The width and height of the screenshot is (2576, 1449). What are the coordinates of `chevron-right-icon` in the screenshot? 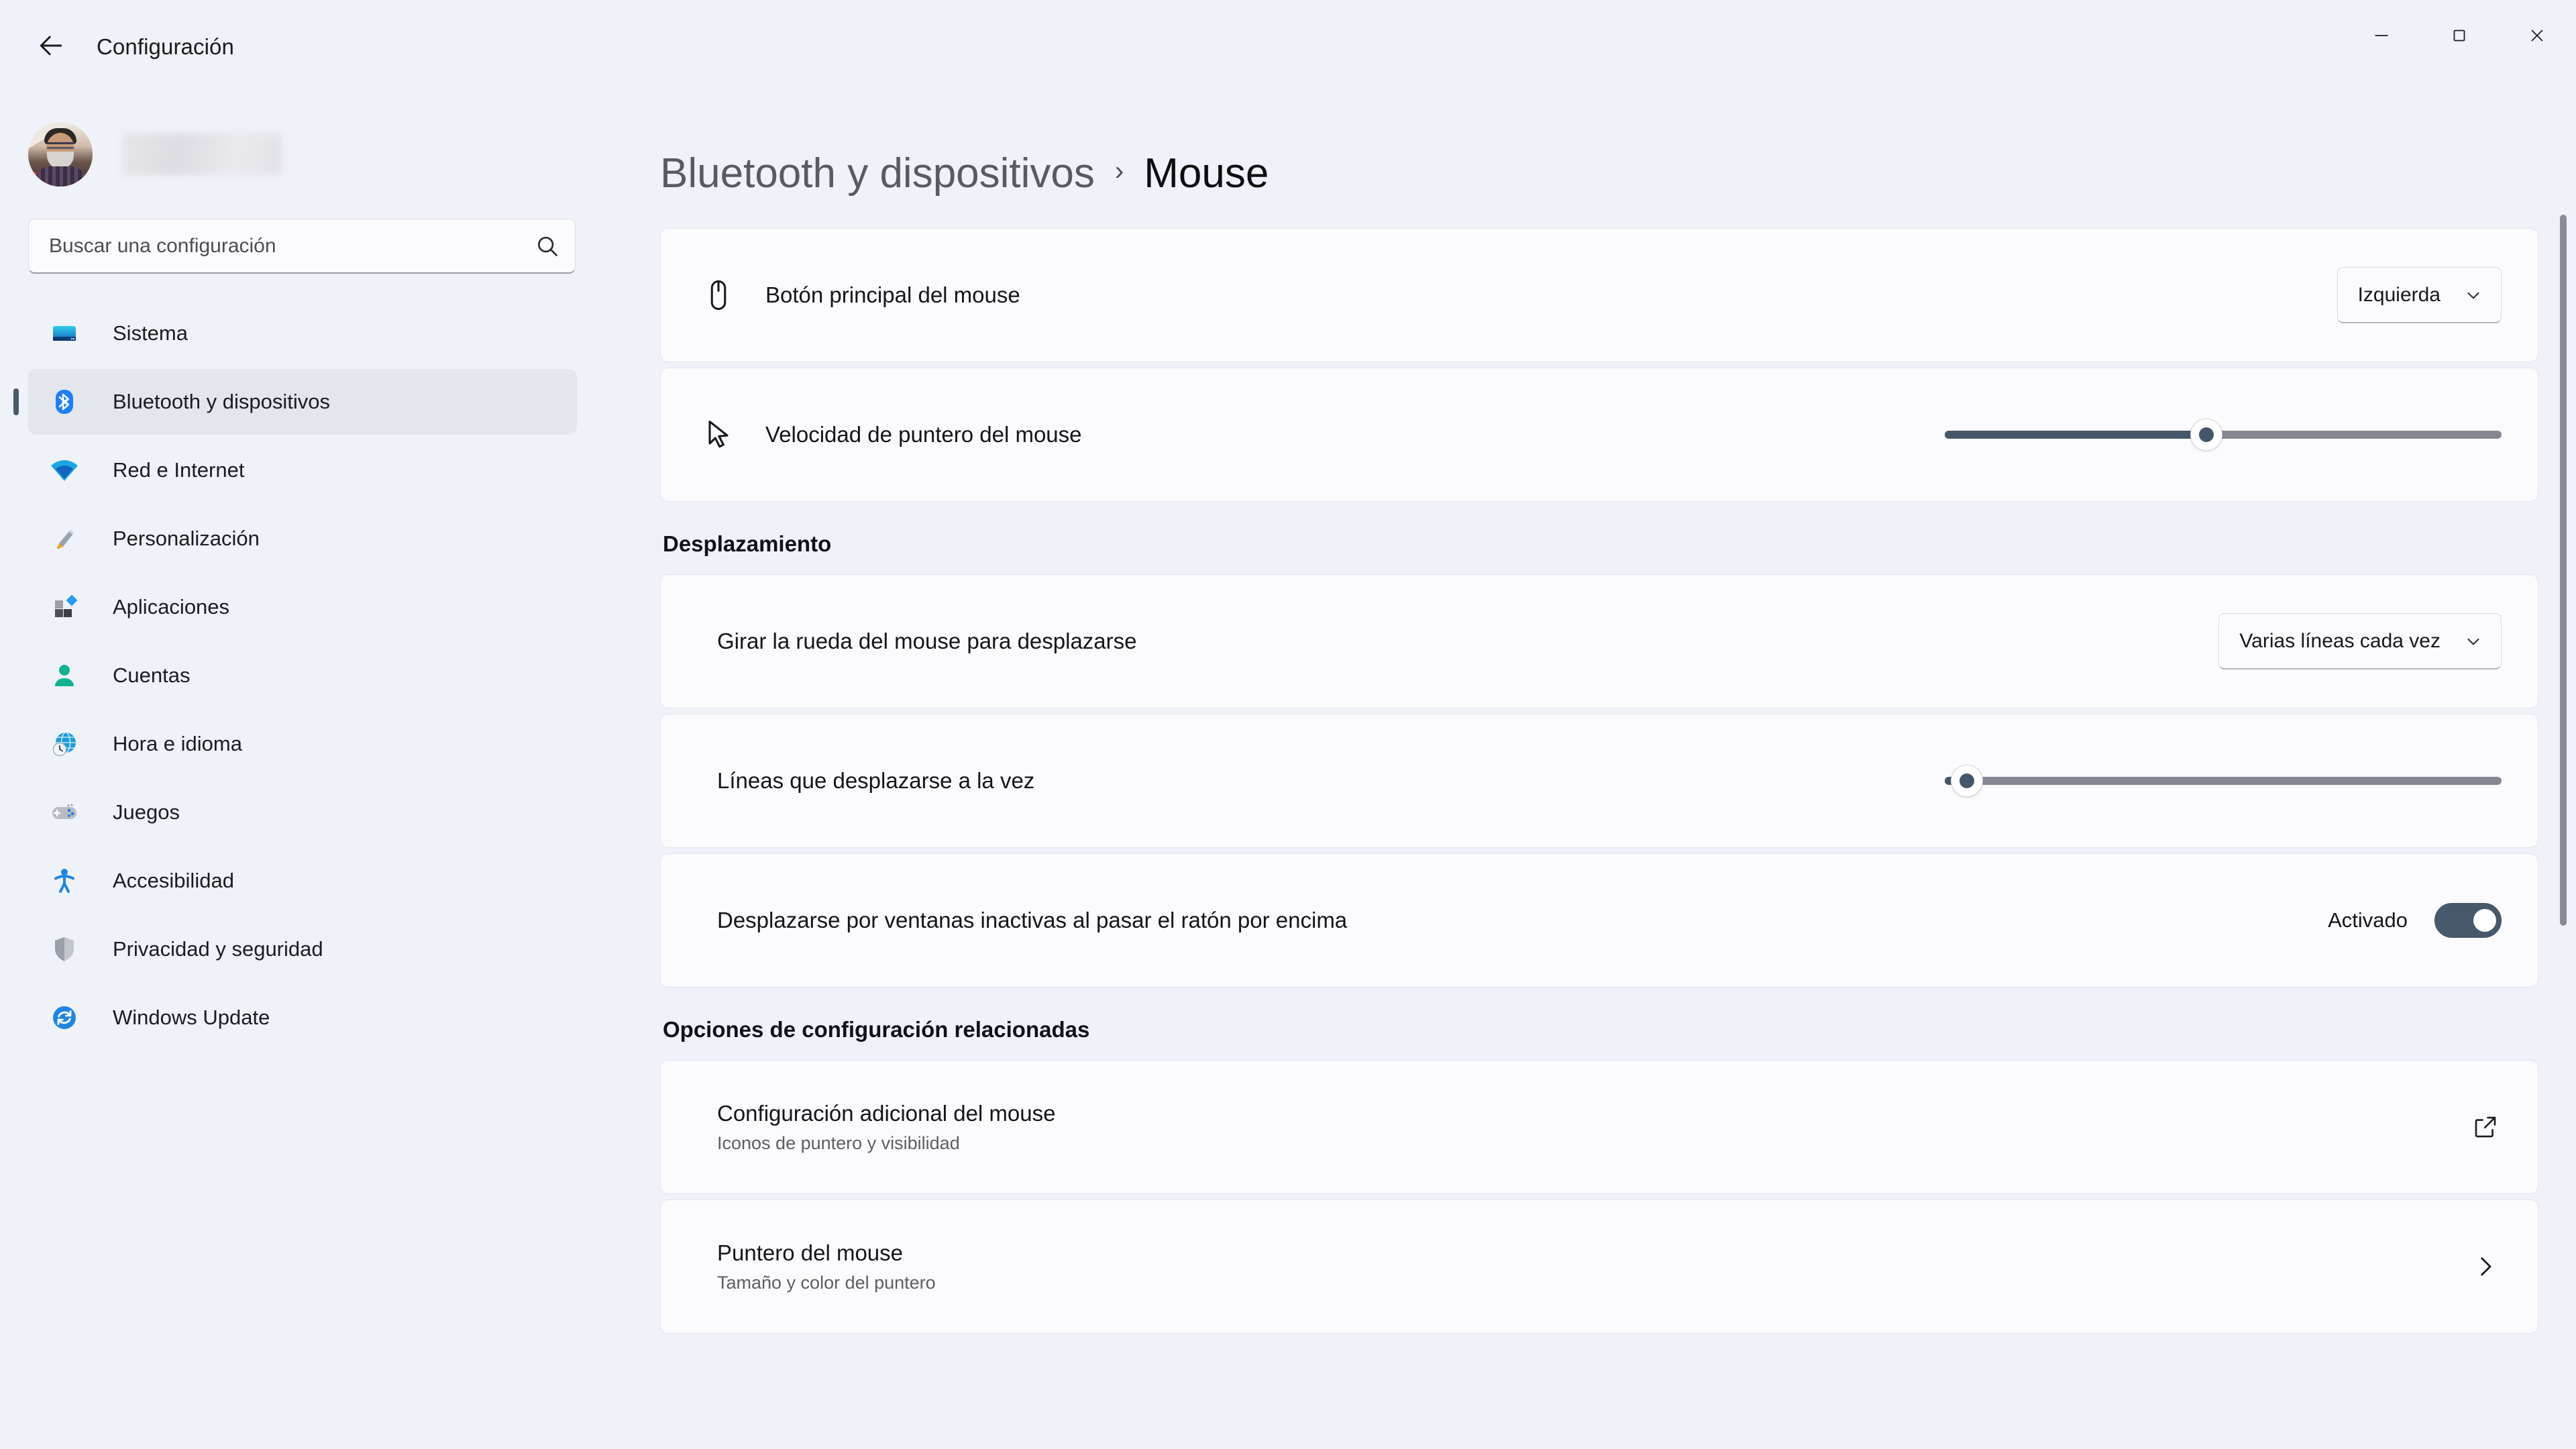 It's located at (2485, 1266).